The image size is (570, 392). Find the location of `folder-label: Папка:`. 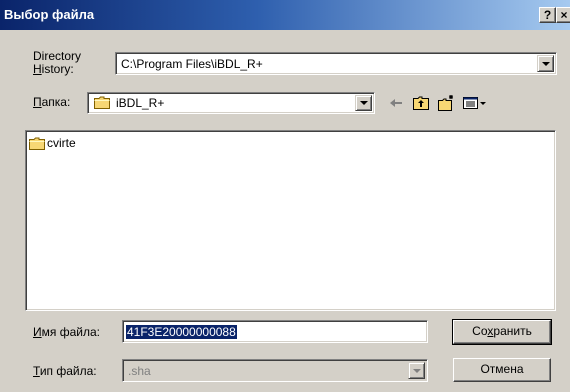

folder-label: Папка: is located at coordinates (51, 102).